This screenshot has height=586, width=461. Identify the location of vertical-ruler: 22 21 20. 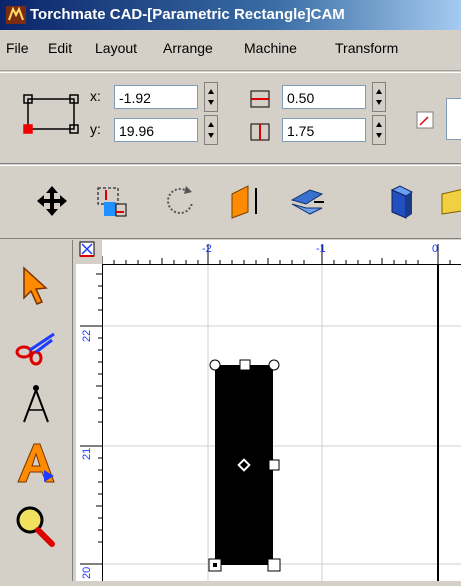
(89, 422).